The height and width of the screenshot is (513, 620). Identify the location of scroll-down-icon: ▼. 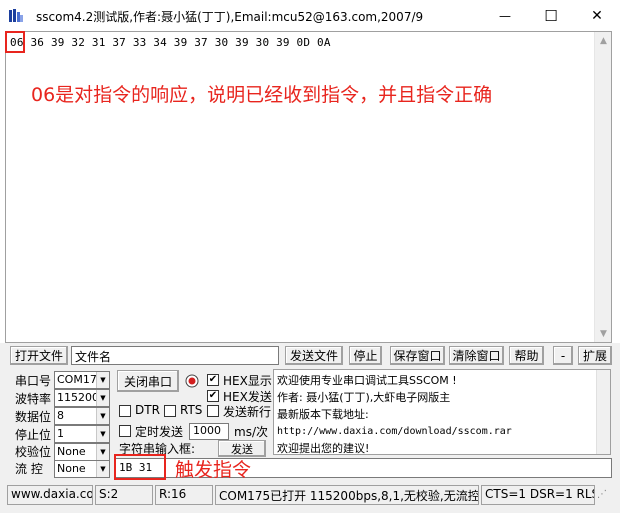
(603, 333).